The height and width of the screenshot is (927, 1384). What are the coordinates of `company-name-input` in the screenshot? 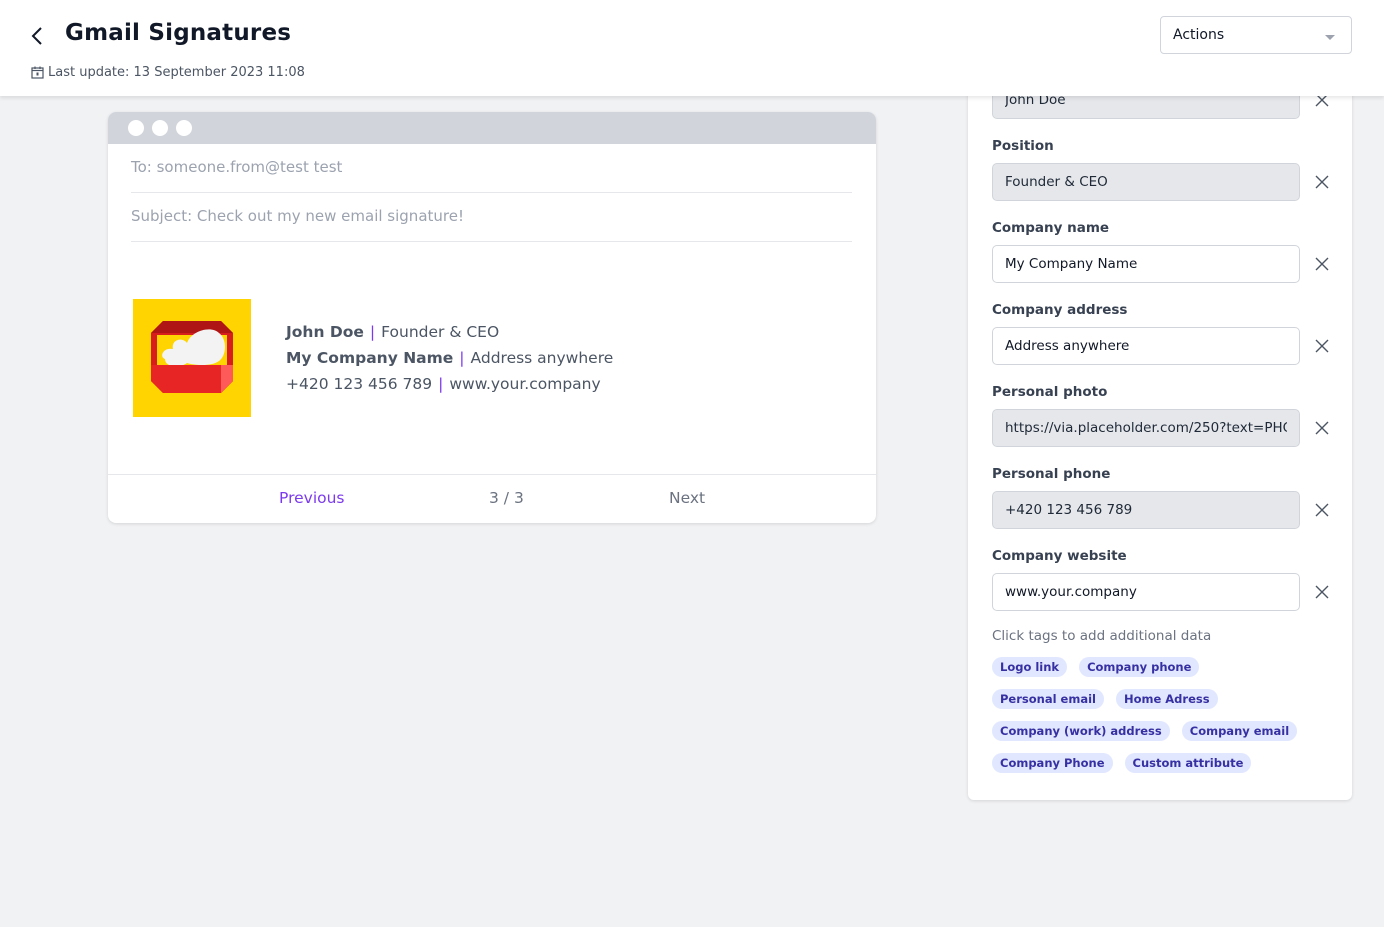 It's located at (1146, 264).